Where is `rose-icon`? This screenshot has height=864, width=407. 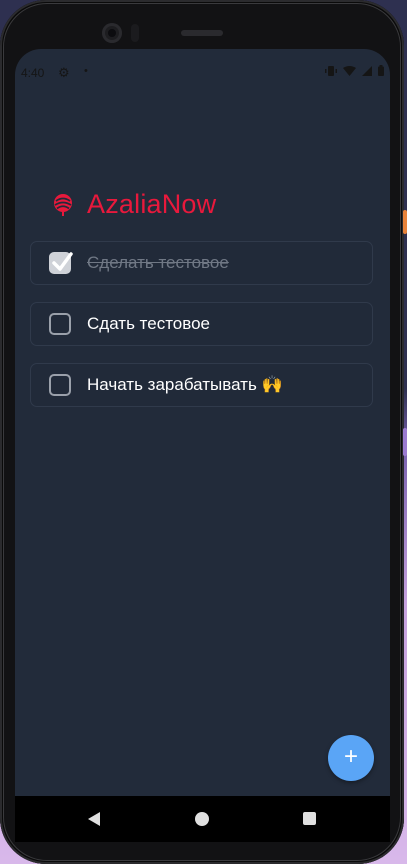
rose-icon is located at coordinates (63, 205).